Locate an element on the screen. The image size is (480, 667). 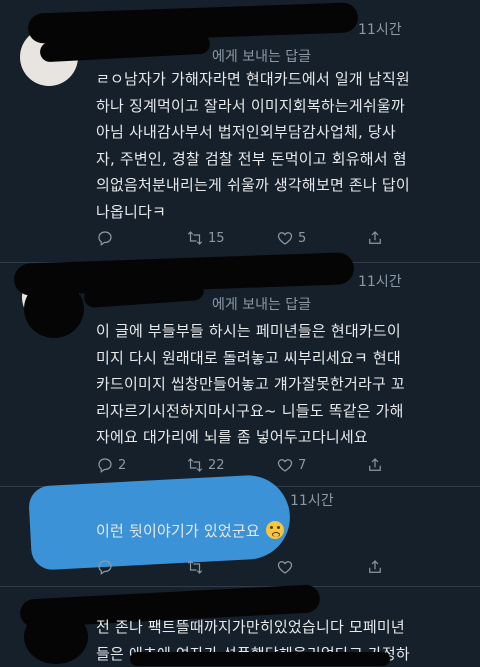
reply-count: 2 is located at coordinates (122, 465).